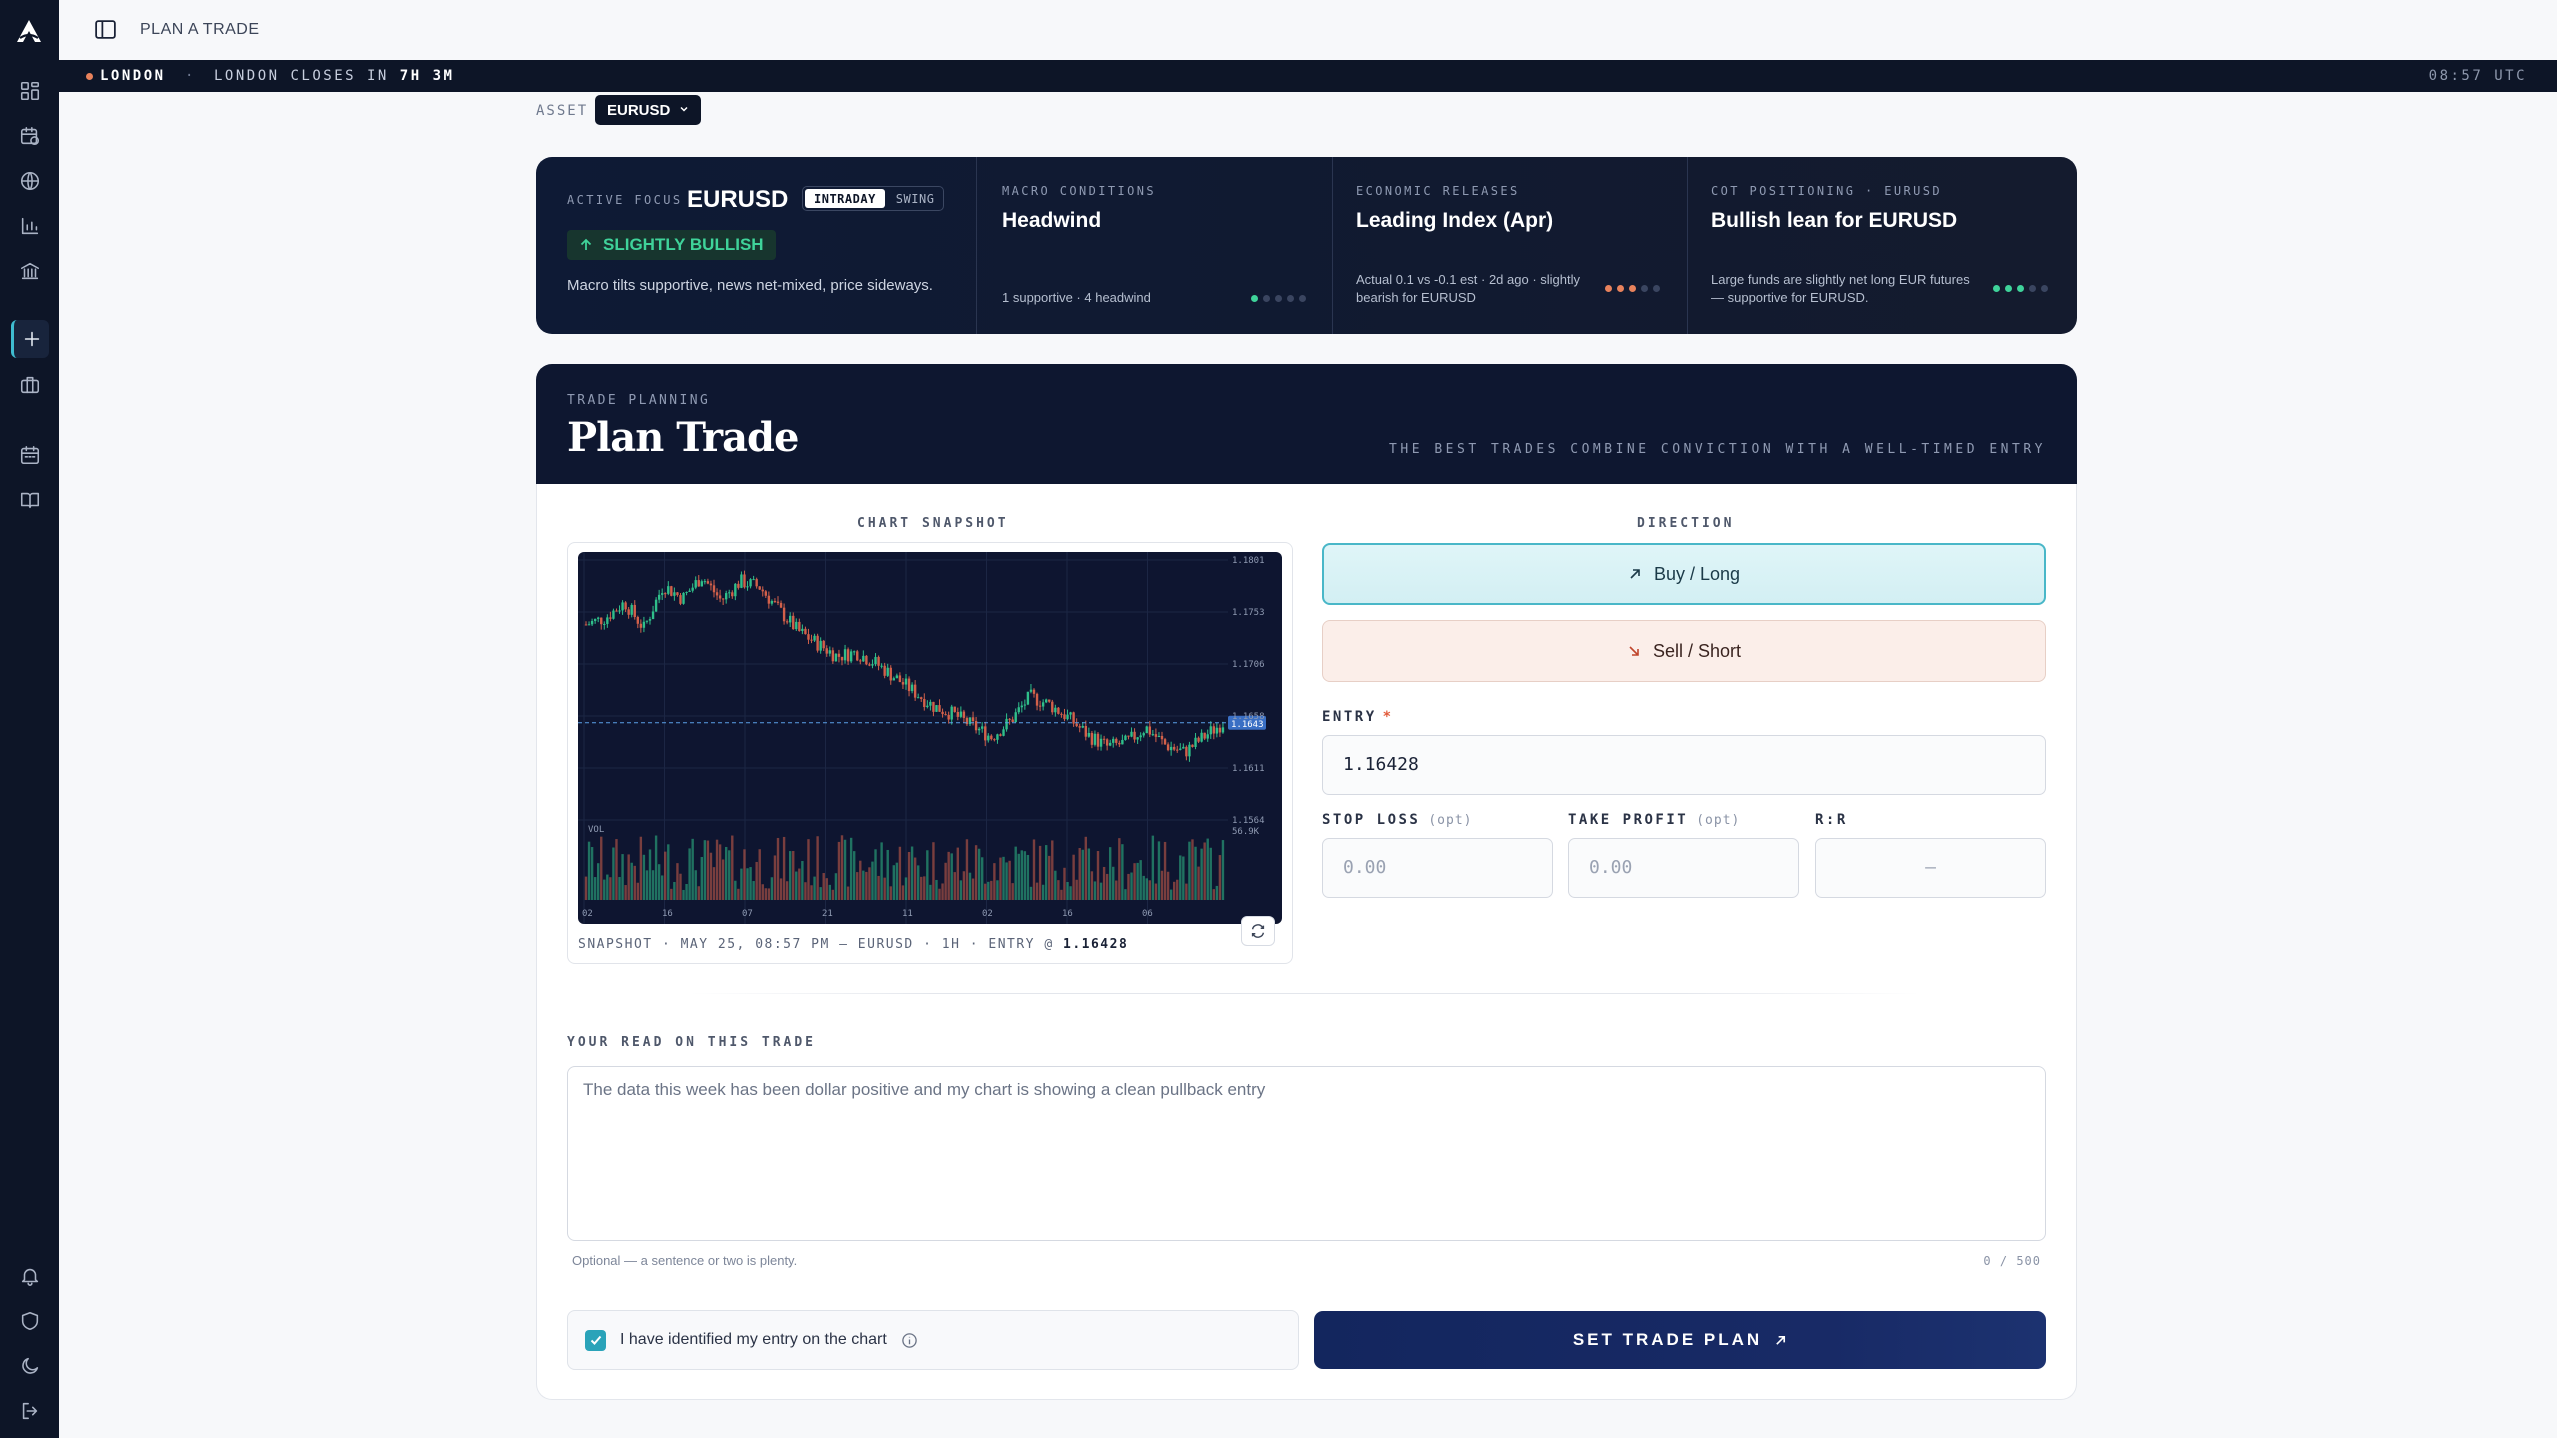  Describe the element at coordinates (29, 384) in the screenshot. I see `briefcase-icon` at that location.